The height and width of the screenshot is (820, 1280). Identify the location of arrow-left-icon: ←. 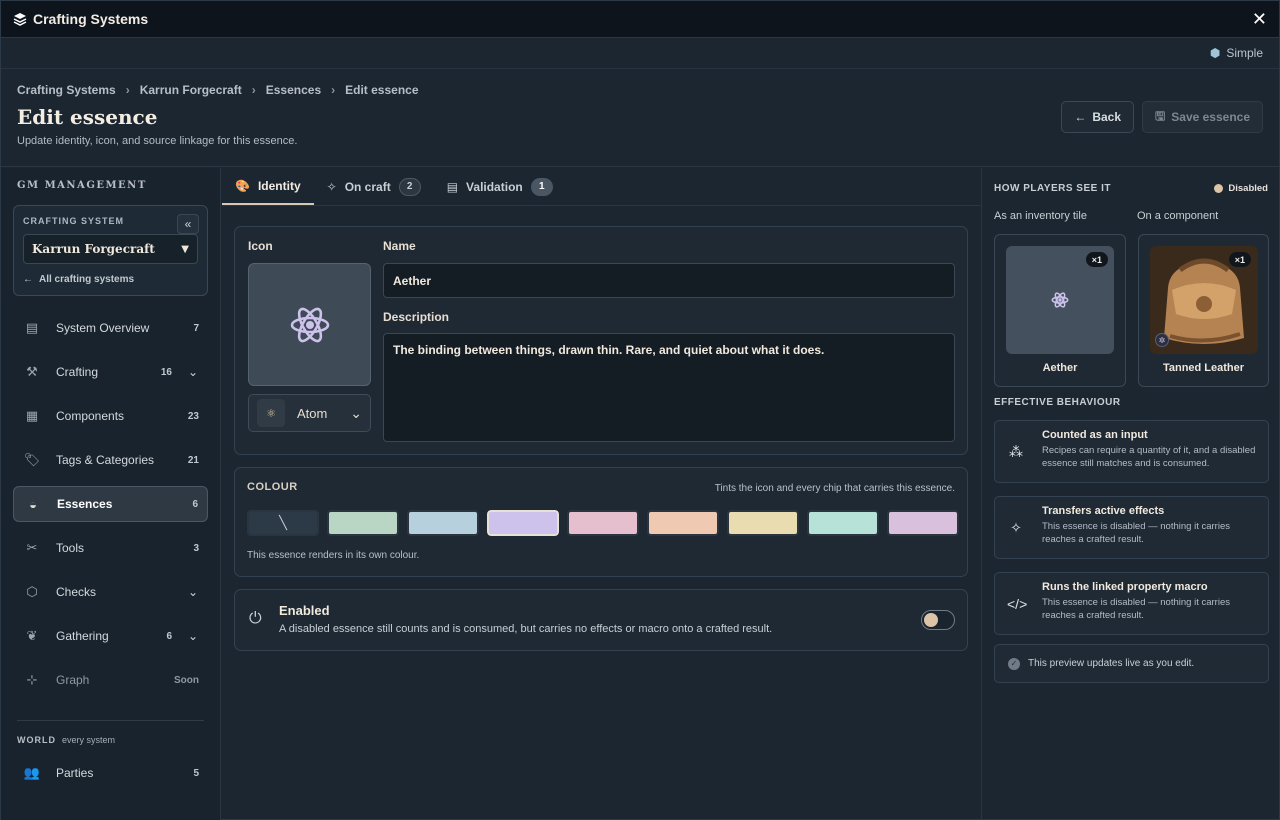
(28, 279).